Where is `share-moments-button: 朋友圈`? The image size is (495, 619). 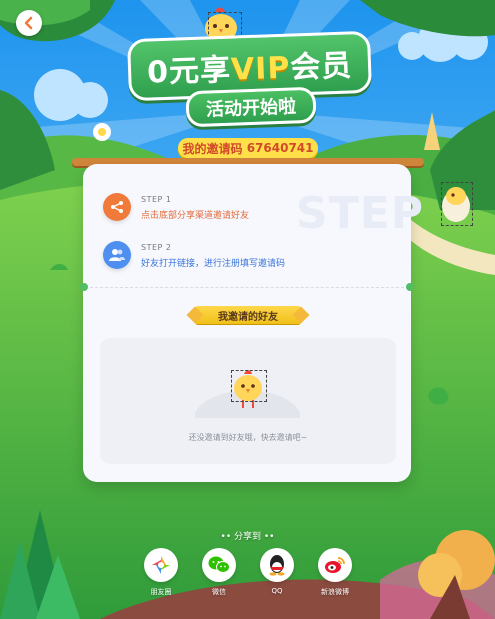
share-moments-button: 朋友圈 is located at coordinates (161, 572).